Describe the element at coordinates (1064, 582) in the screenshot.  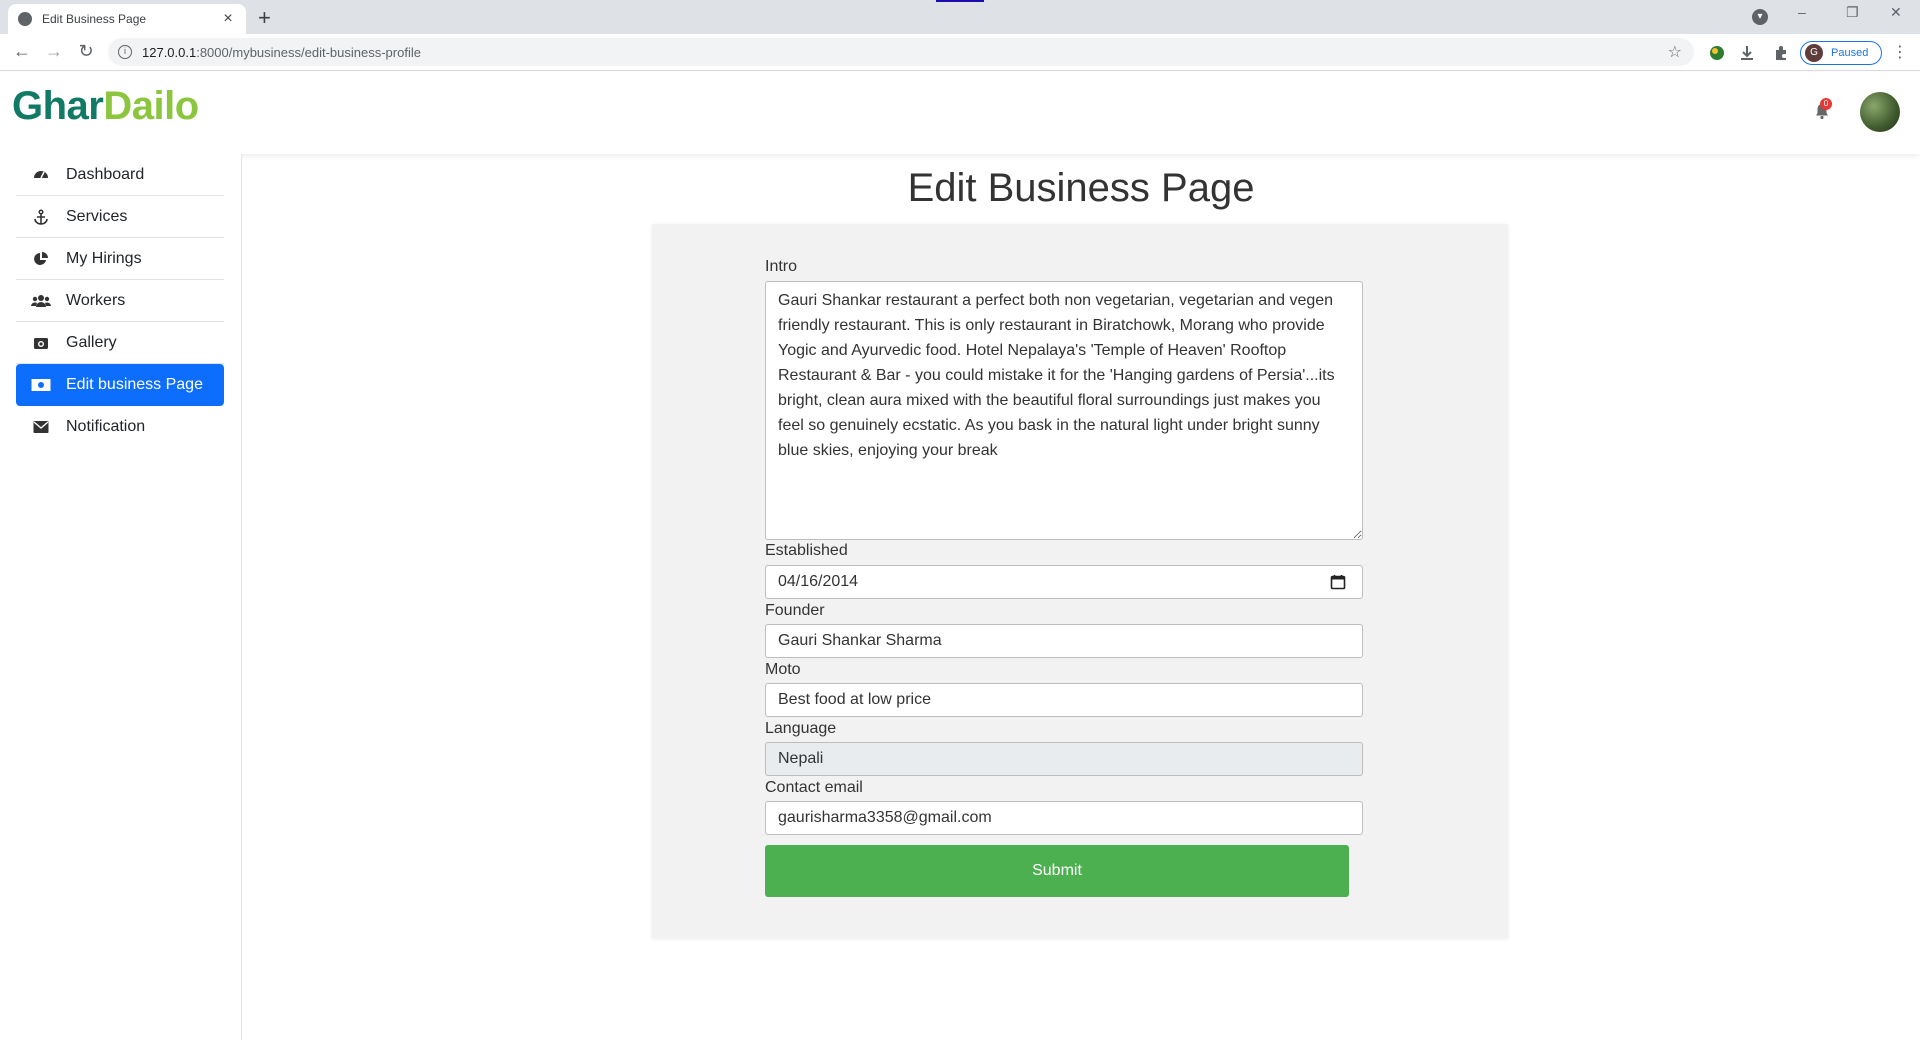
I see `established-date-input: 04/16/2014` at that location.